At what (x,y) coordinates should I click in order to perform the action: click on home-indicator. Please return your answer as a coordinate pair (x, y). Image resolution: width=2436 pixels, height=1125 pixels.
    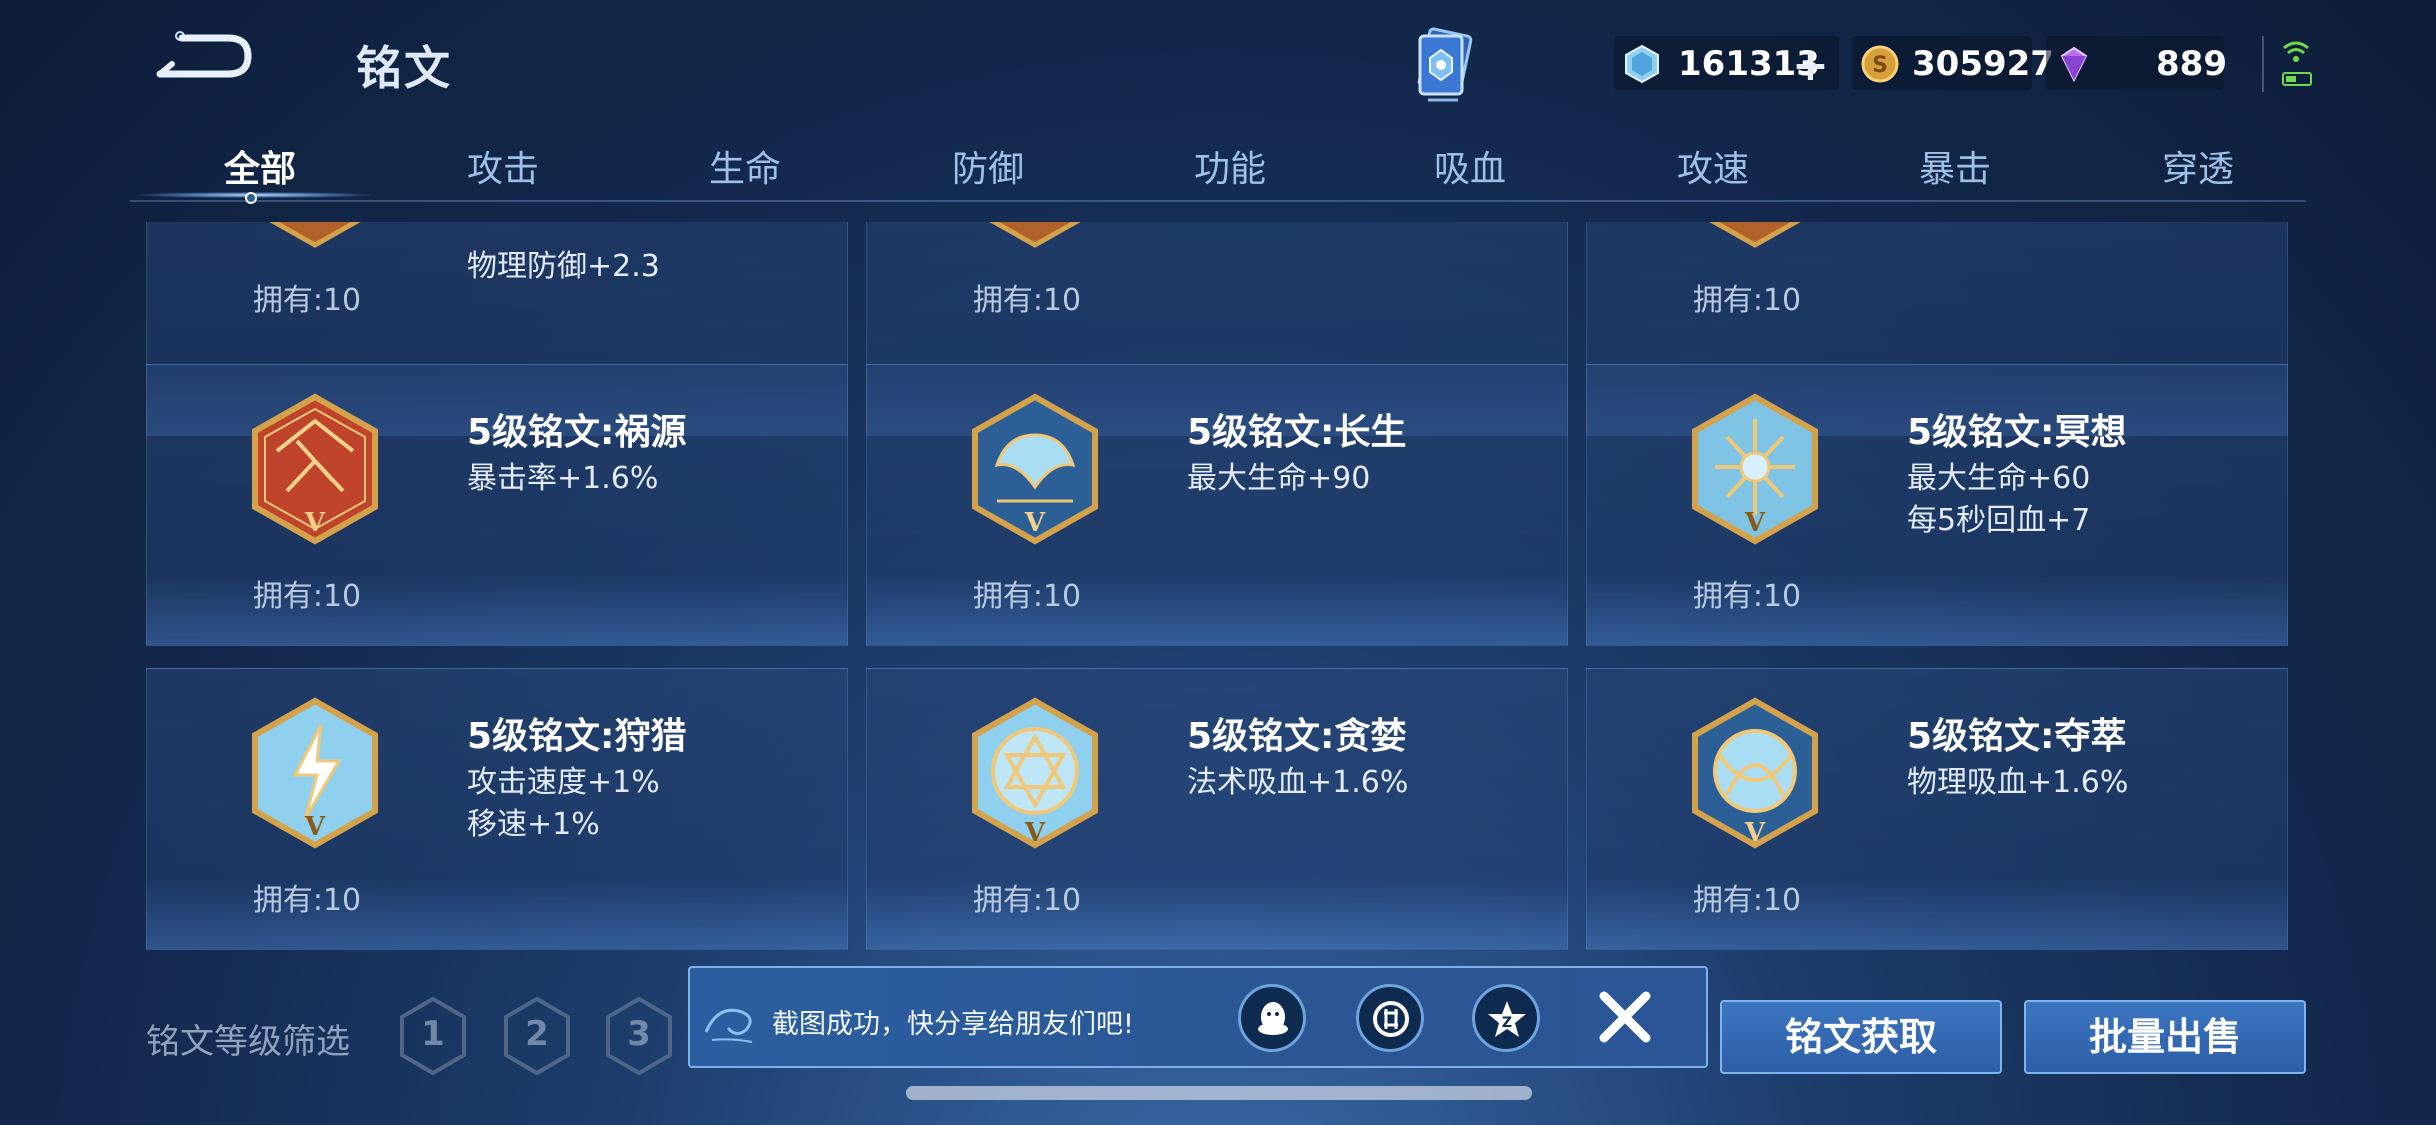
    Looking at the image, I should click on (1219, 1093).